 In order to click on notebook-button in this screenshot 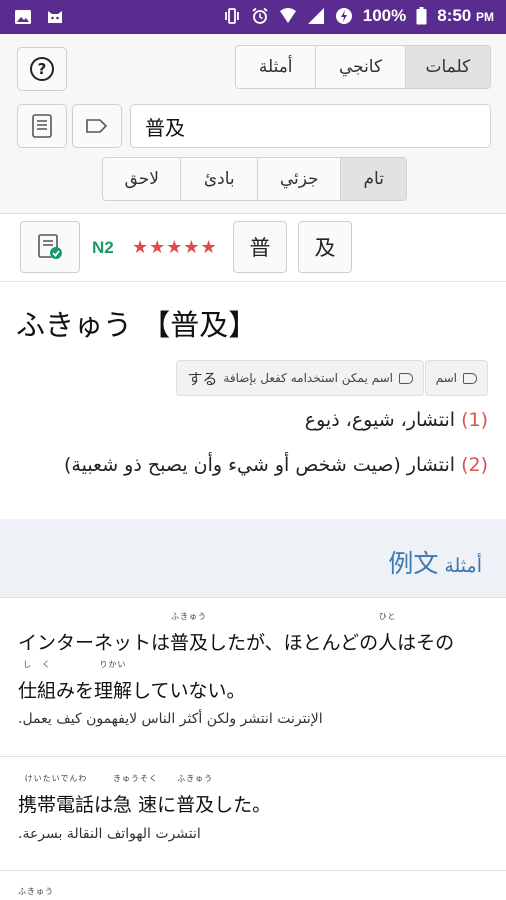, I will do `click(42, 126)`.